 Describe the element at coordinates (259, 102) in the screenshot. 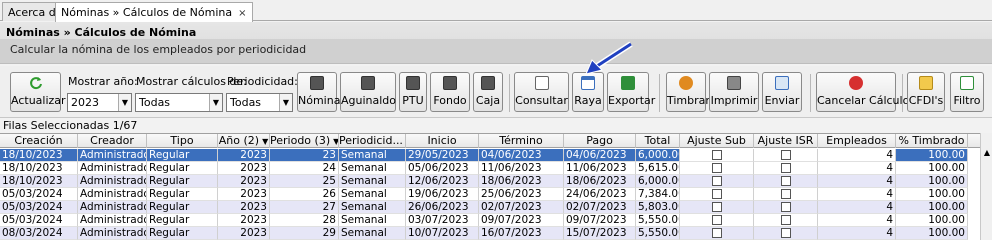

I see `period-select: Todas ▼` at that location.